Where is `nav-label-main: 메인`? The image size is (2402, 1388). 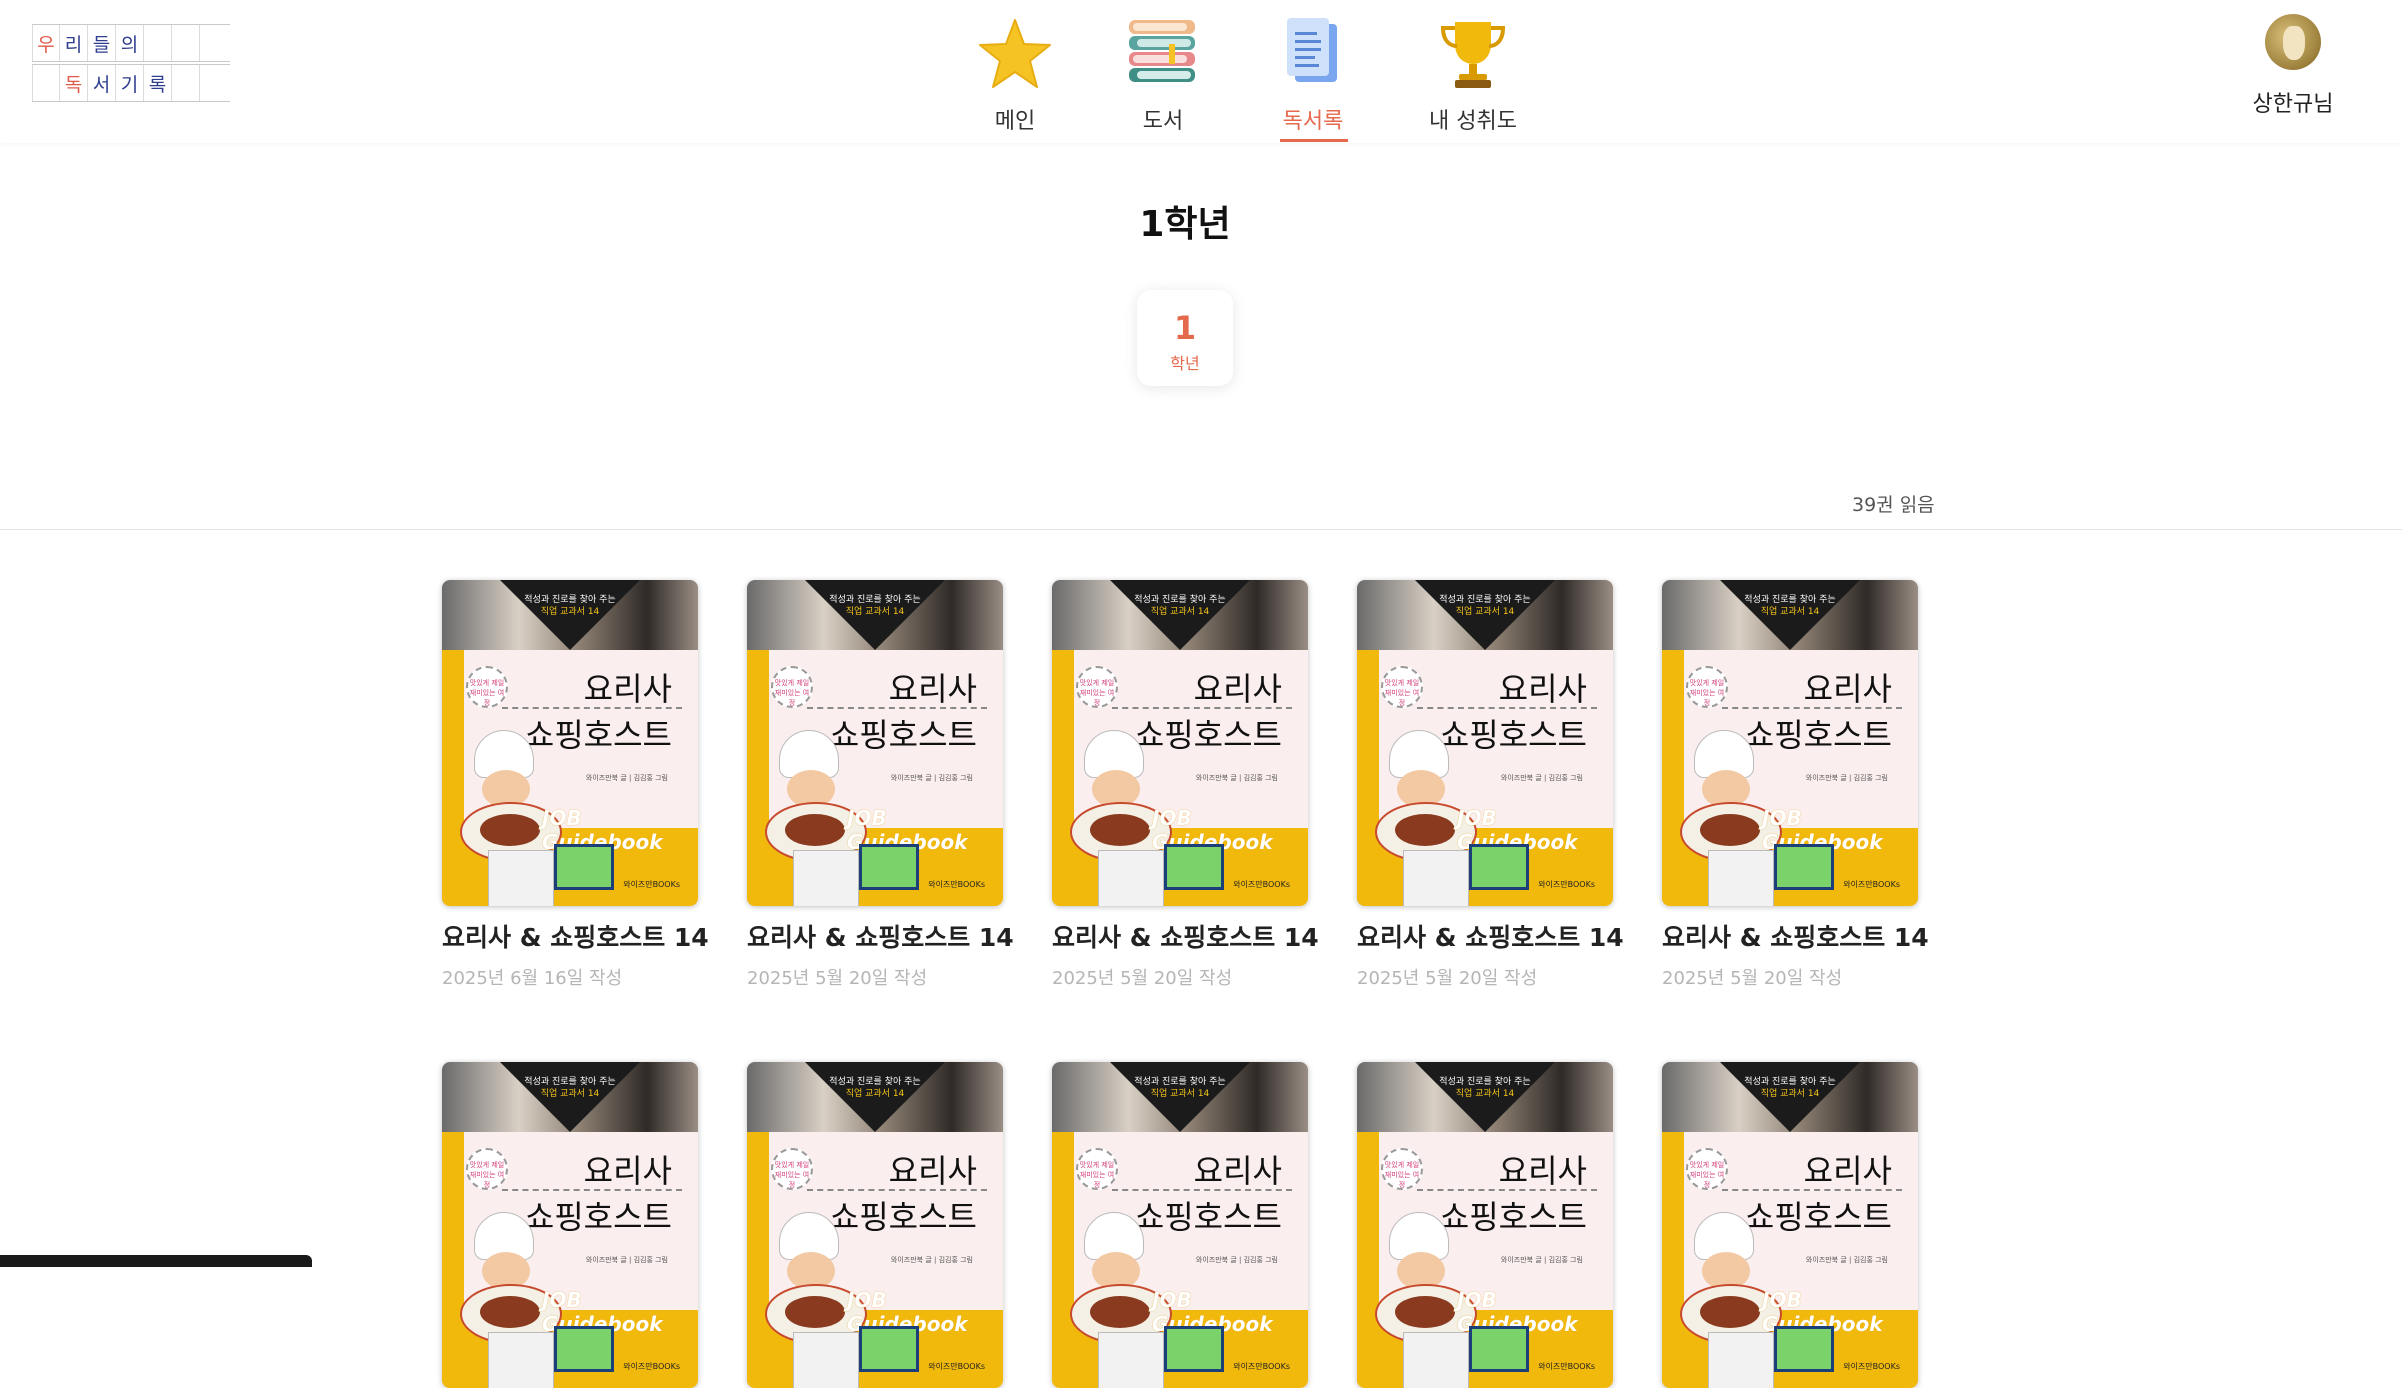
nav-label-main: 메인 is located at coordinates (1015, 121).